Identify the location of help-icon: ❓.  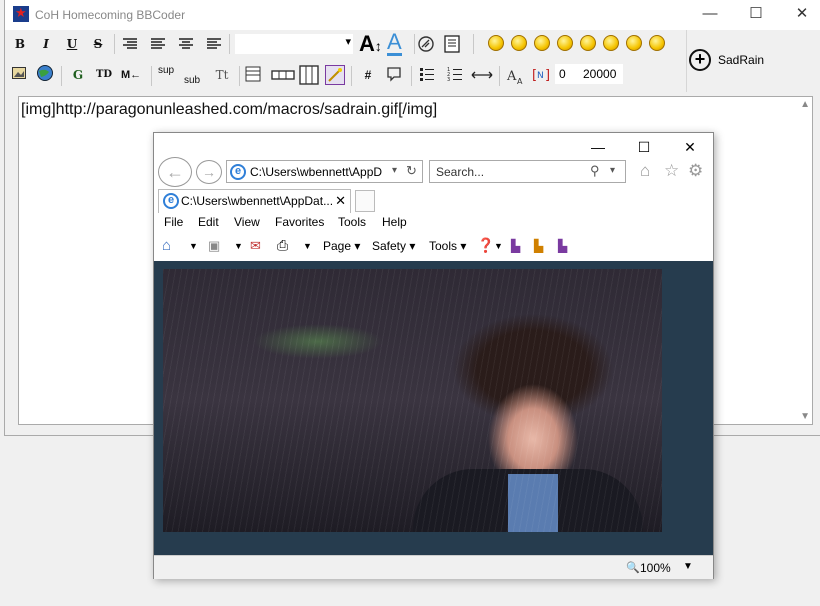
(485, 245).